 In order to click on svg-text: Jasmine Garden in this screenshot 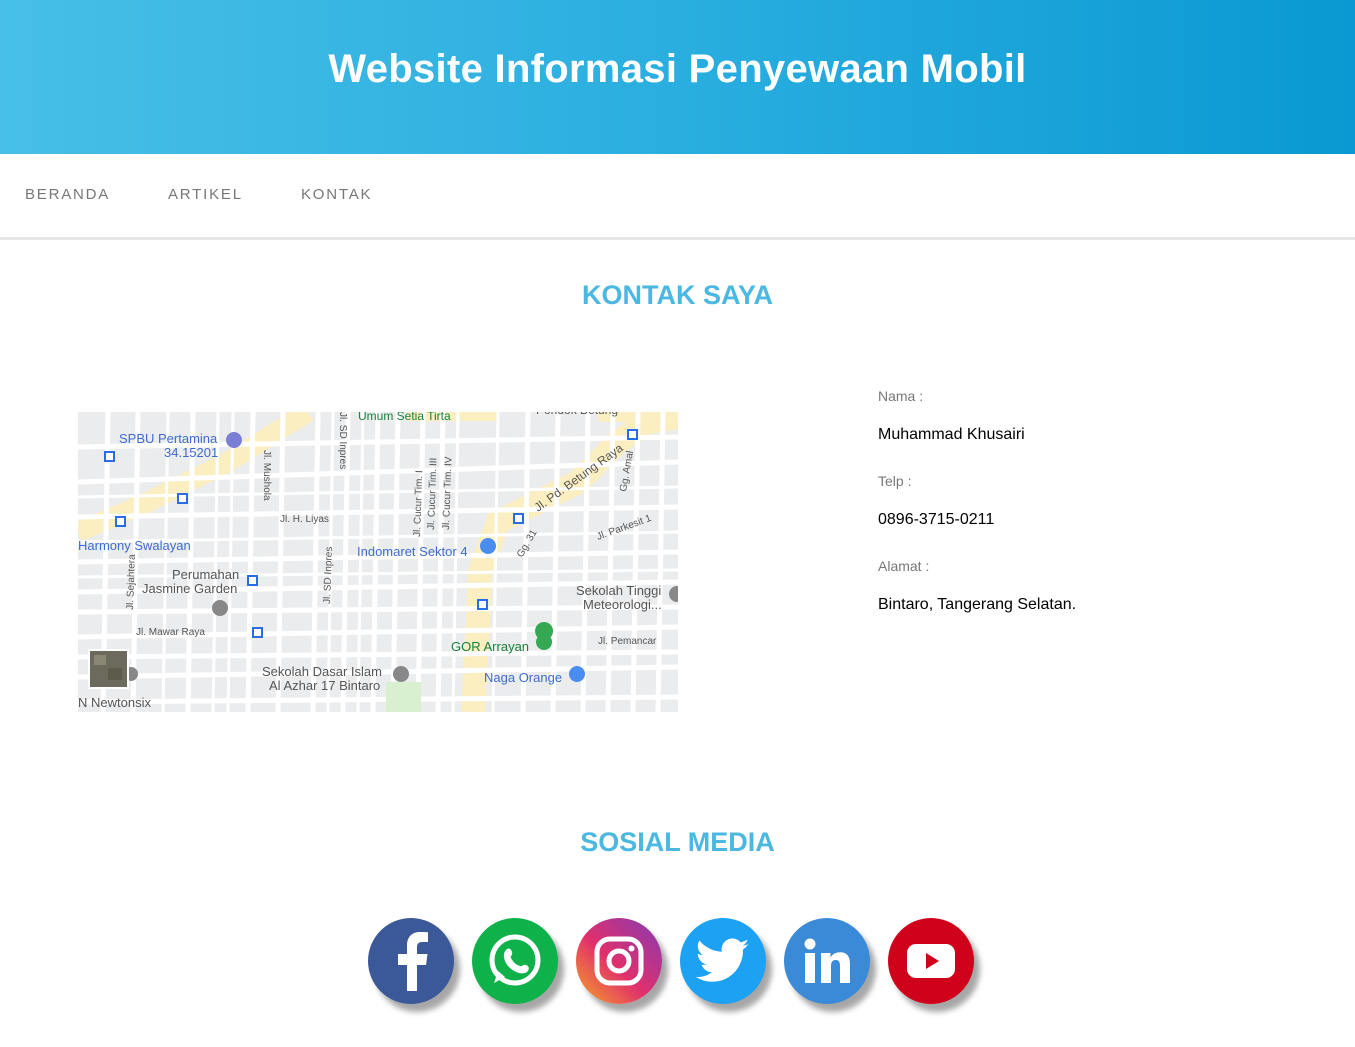, I will do `click(189, 588)`.